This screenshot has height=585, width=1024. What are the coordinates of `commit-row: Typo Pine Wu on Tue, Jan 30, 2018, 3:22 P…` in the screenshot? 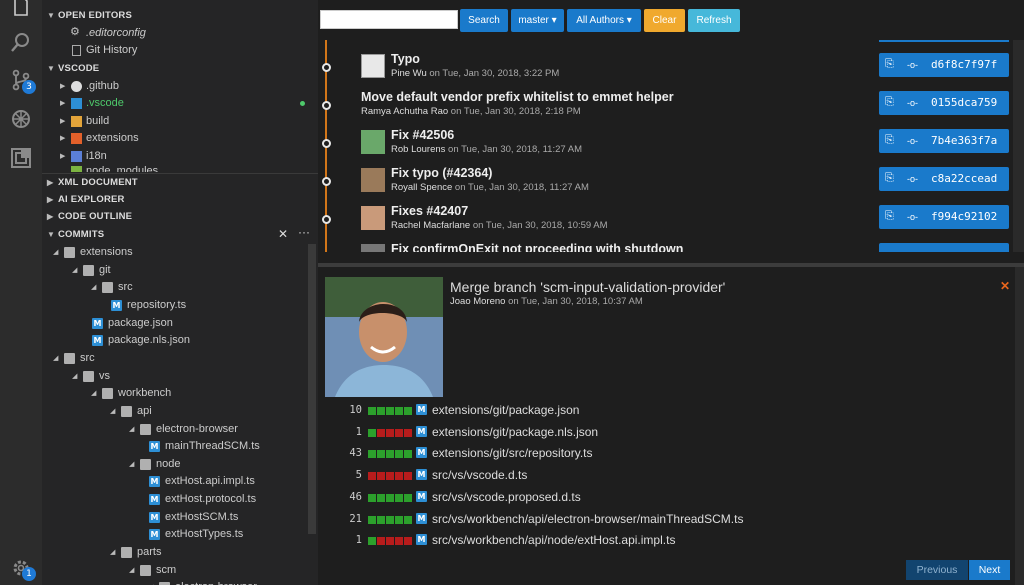 It's located at (686, 67).